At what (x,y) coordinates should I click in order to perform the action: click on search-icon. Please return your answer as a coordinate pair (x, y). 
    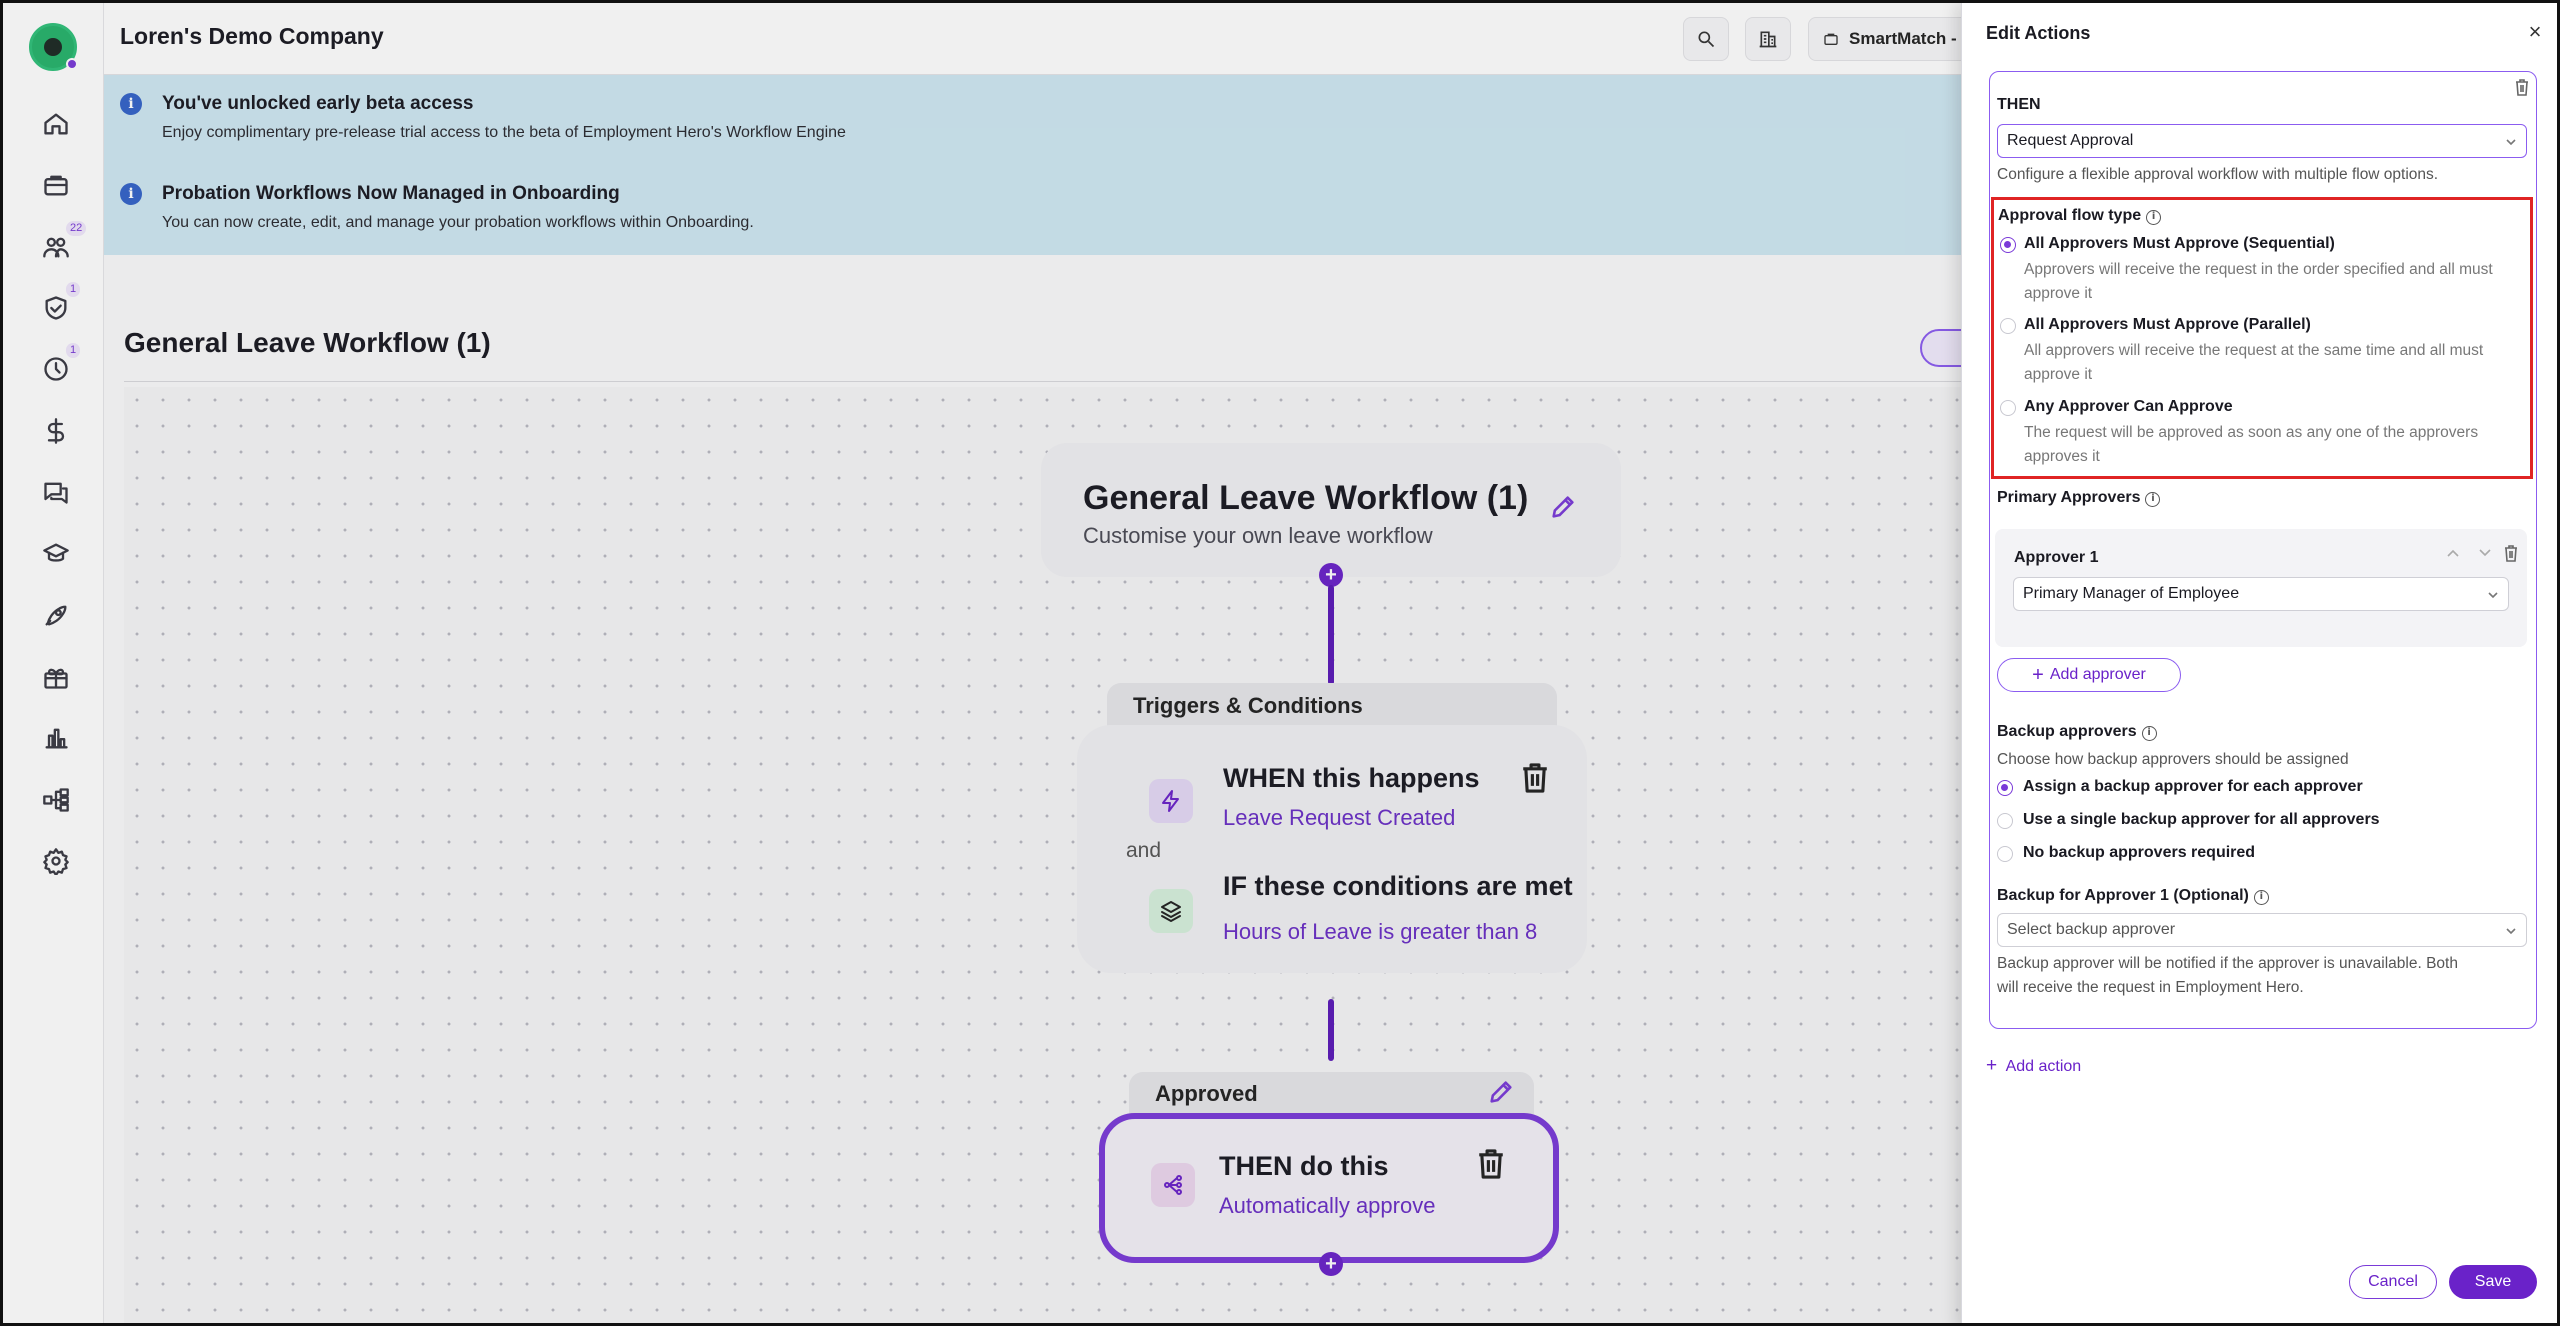
    Looking at the image, I should click on (1706, 39).